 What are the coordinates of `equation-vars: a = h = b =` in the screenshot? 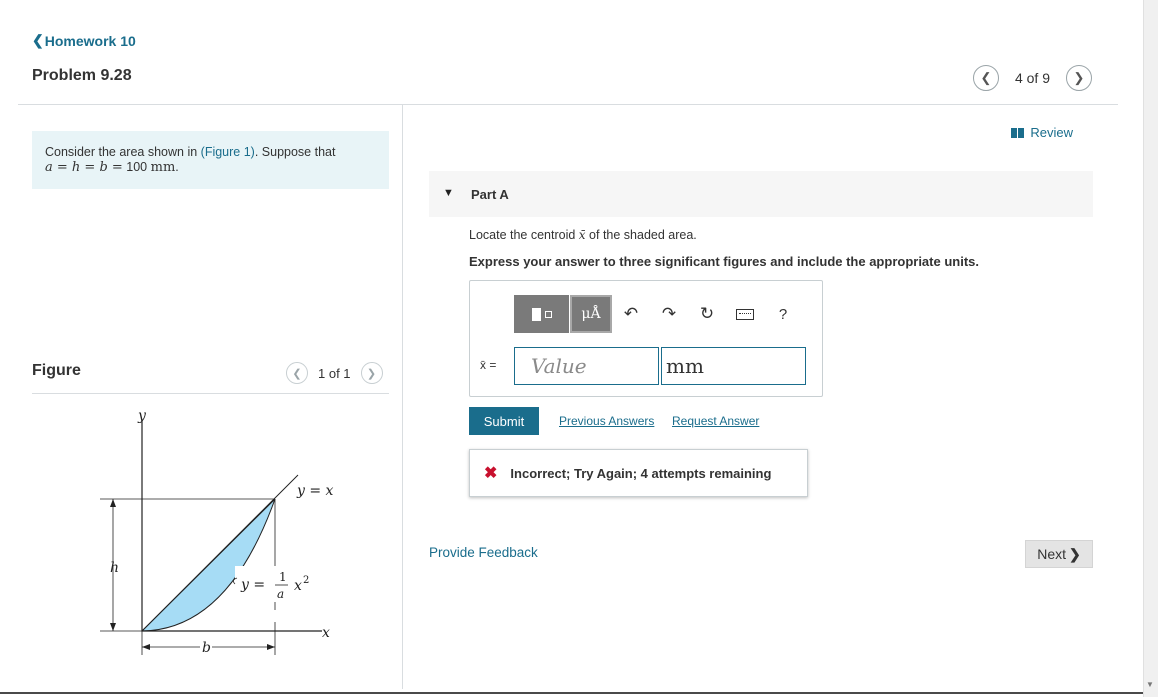 It's located at (84, 167).